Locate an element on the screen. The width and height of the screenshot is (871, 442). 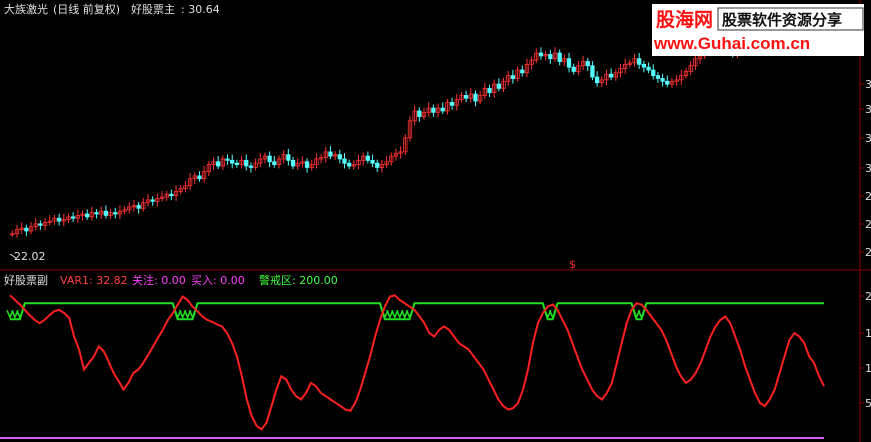
low-price-annotation: 22.02 is located at coordinates (30, 256).